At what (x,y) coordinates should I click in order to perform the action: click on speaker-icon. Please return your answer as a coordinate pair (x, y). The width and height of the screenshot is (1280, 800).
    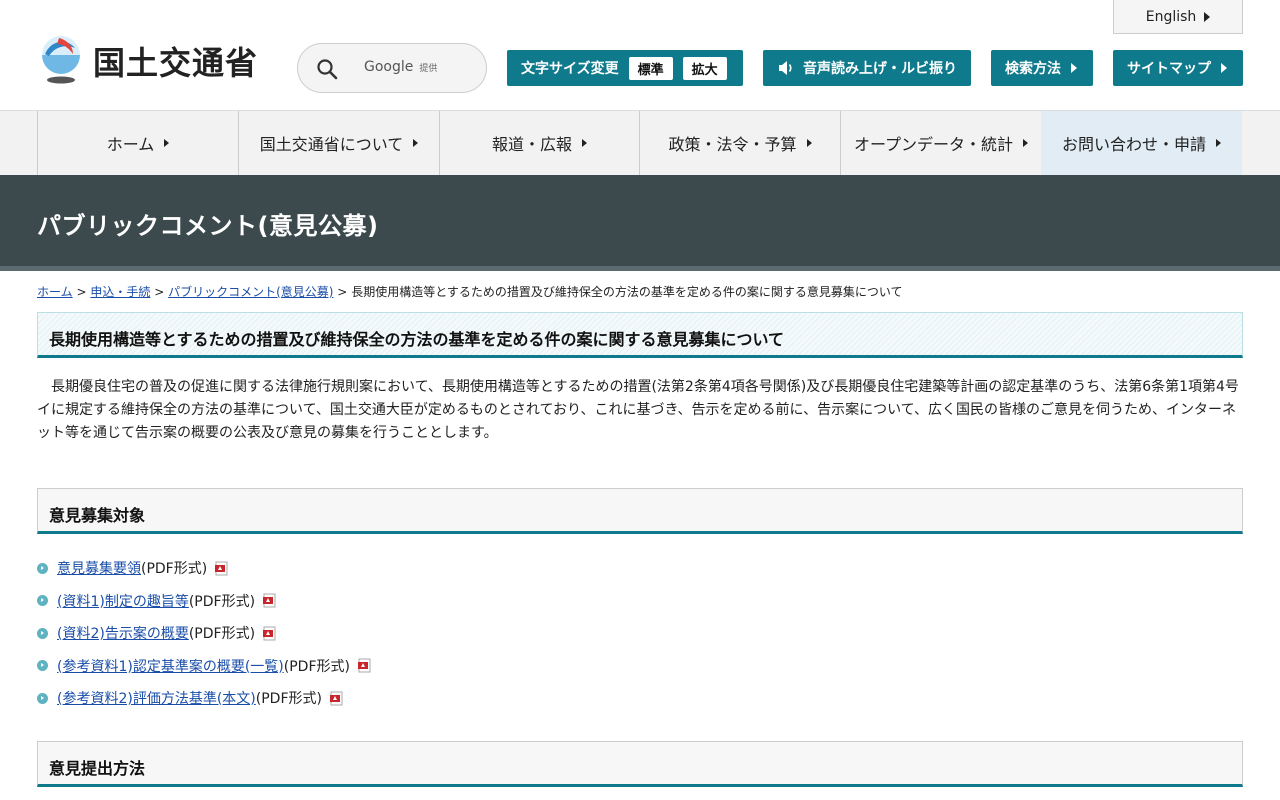
    Looking at the image, I should click on (785, 68).